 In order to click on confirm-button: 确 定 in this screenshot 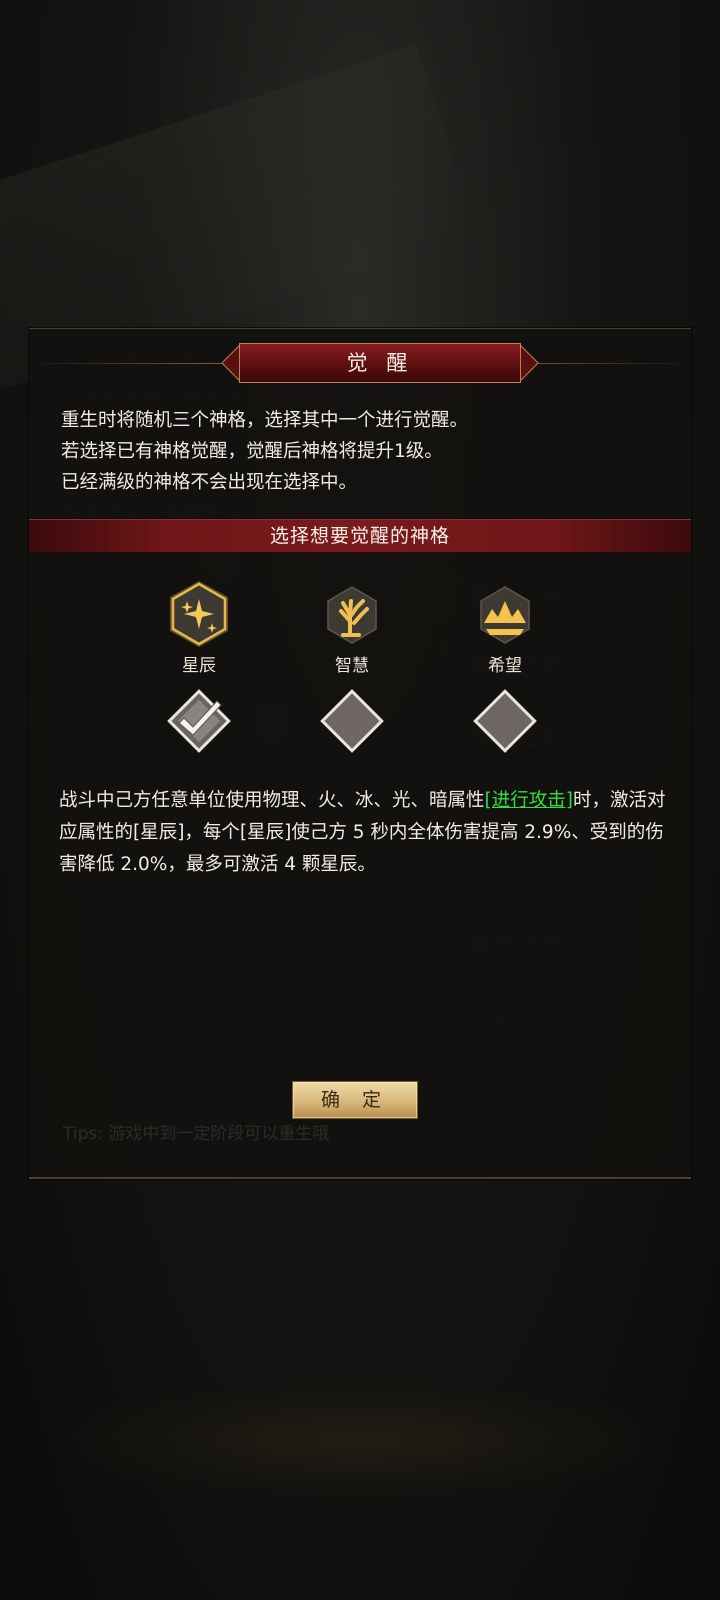, I will do `click(355, 1100)`.